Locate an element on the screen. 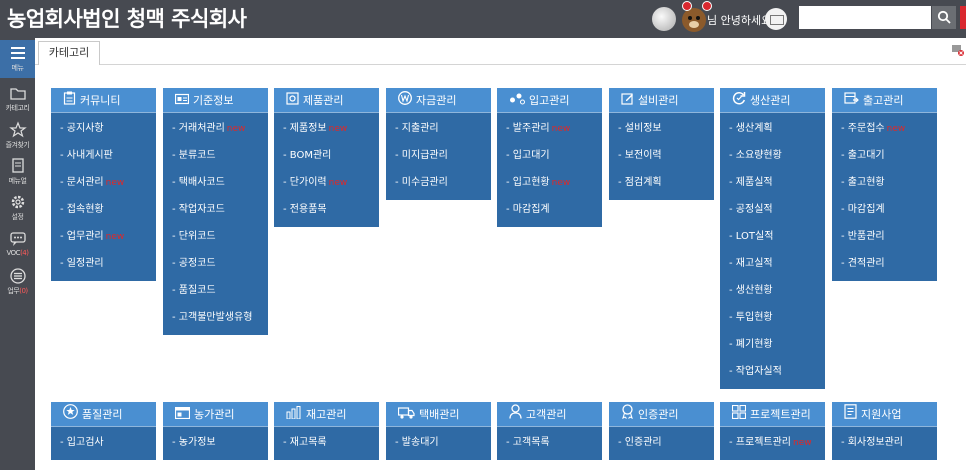  tab-category: 카테고리 is located at coordinates (69, 53).